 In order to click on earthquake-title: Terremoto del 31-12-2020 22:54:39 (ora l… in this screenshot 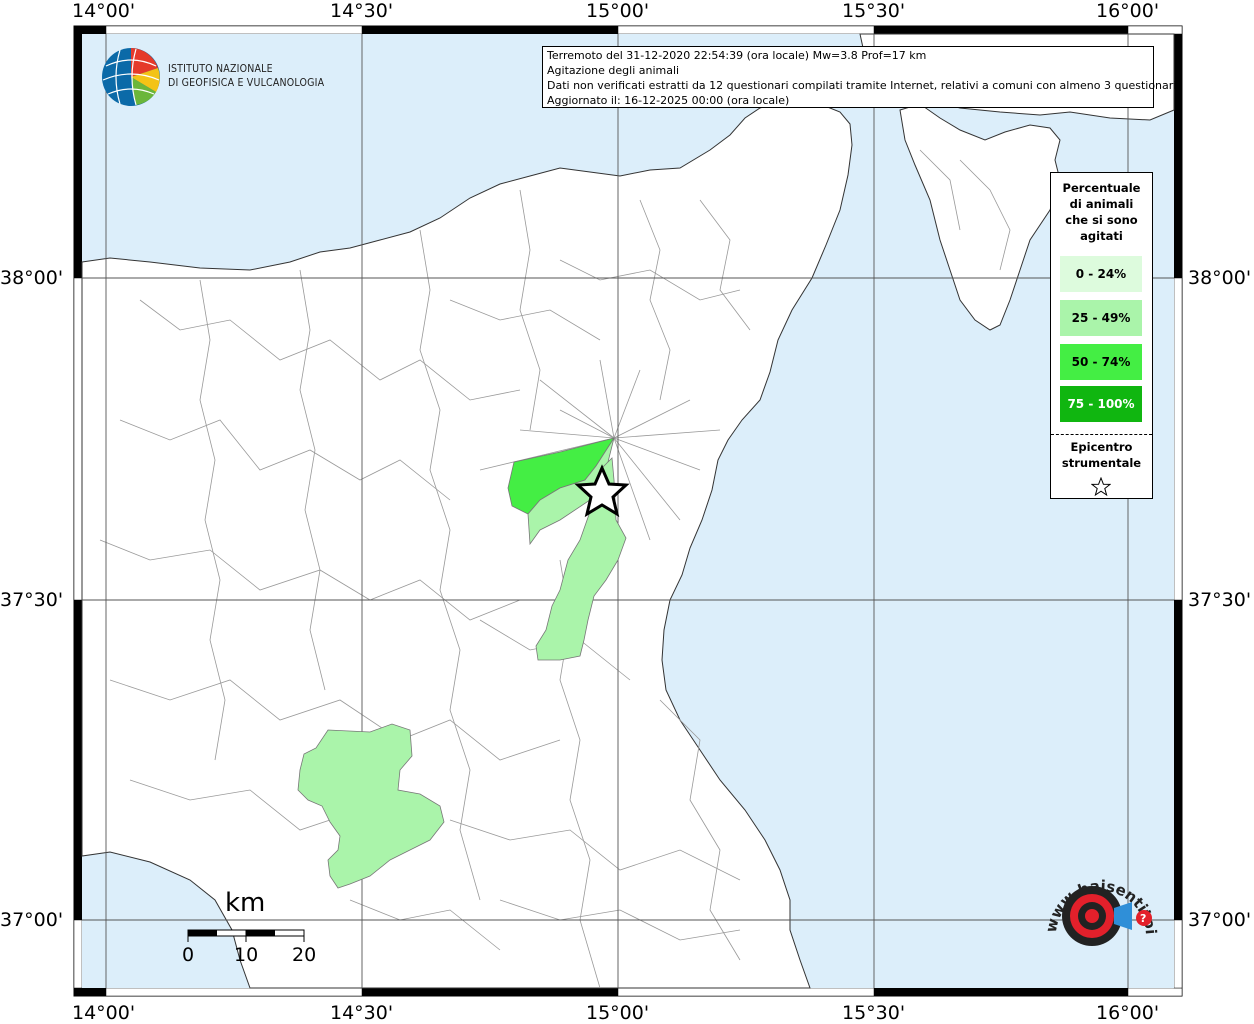, I will do `click(737, 55)`.